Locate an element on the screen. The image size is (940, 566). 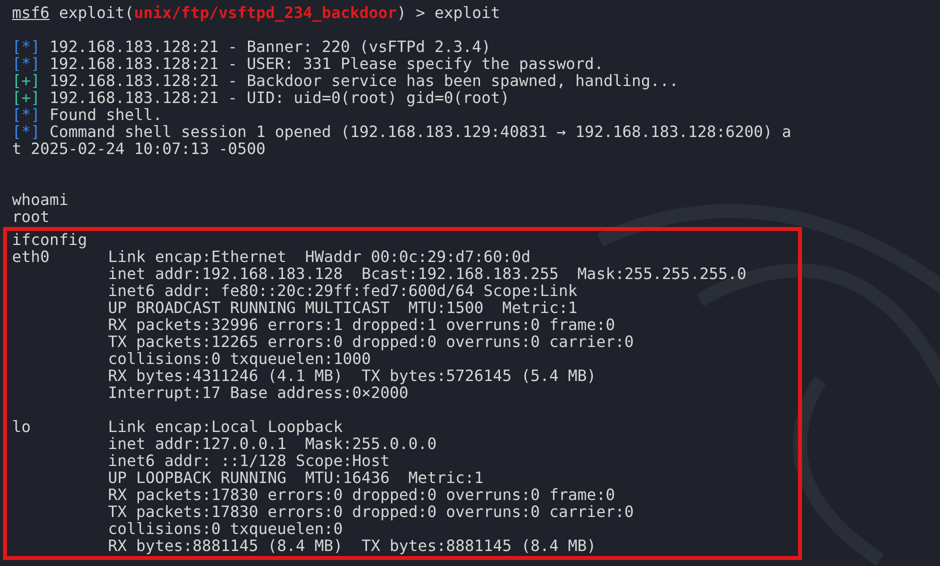
output-line: 192.168.183.128:21 - UID: uid=0(root) gid=0(root) is located at coordinates (280, 98).